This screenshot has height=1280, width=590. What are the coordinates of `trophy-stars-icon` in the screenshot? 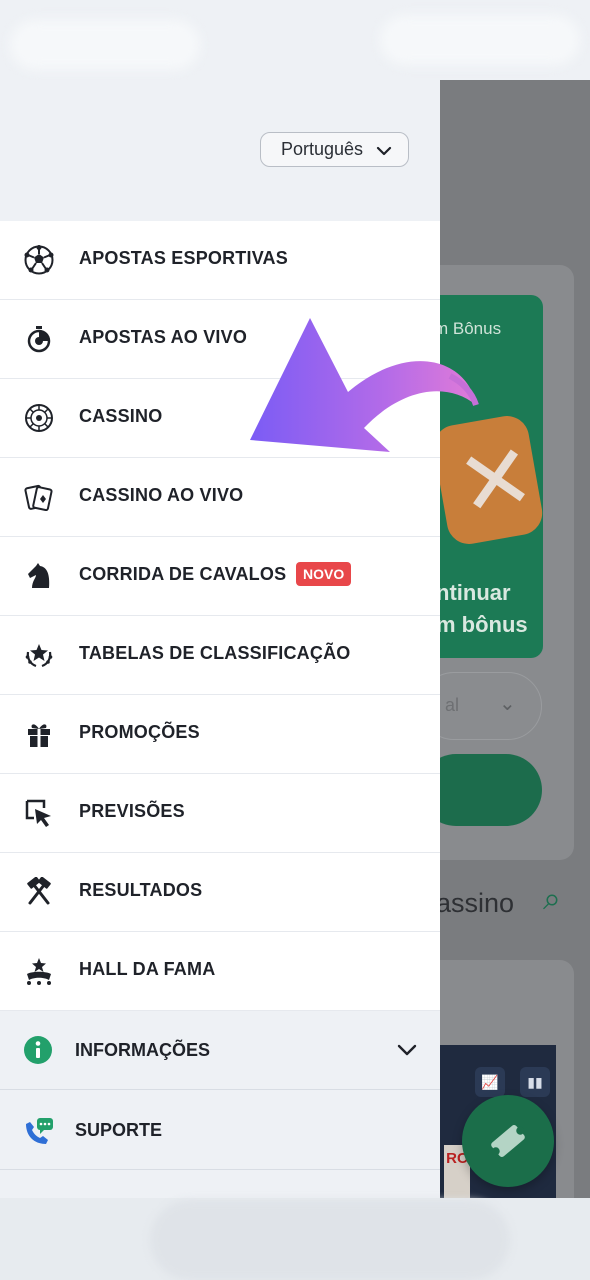 It's located at (39, 971).